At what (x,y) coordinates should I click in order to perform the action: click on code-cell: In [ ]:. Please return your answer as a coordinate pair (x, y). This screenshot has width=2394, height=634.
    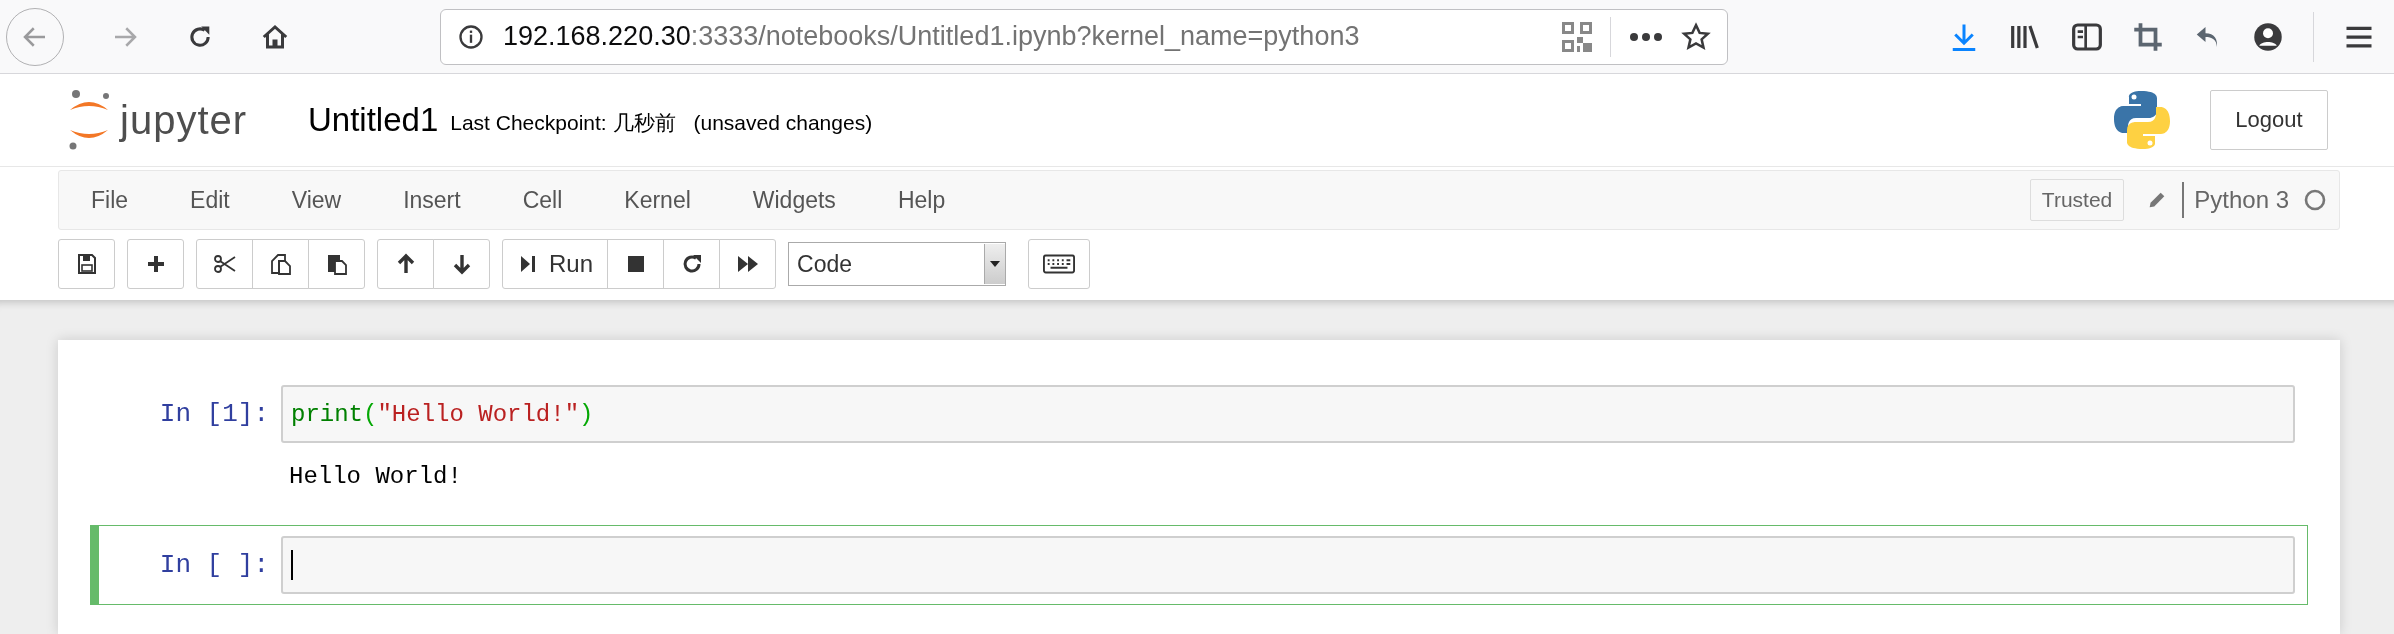
    Looking at the image, I should click on (1199, 565).